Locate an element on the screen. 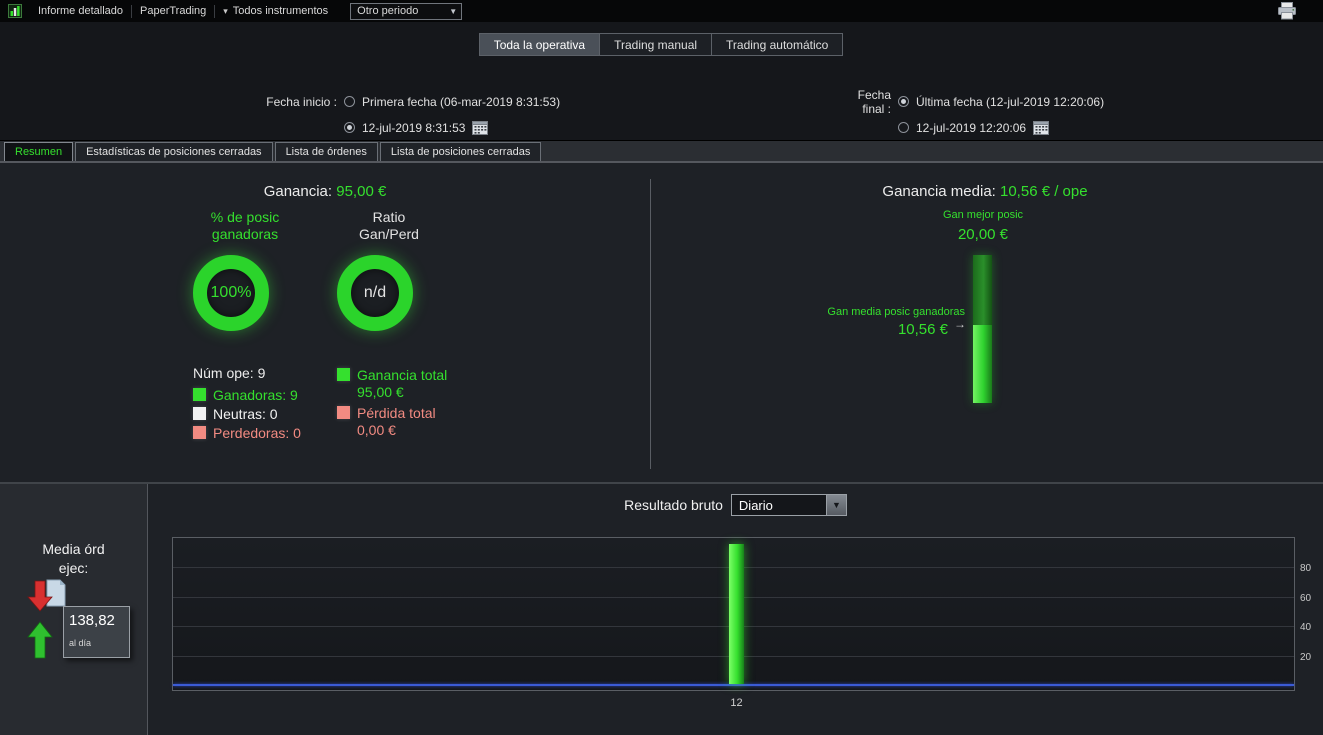  account-menu-item: PaperTrading is located at coordinates (173, 11).